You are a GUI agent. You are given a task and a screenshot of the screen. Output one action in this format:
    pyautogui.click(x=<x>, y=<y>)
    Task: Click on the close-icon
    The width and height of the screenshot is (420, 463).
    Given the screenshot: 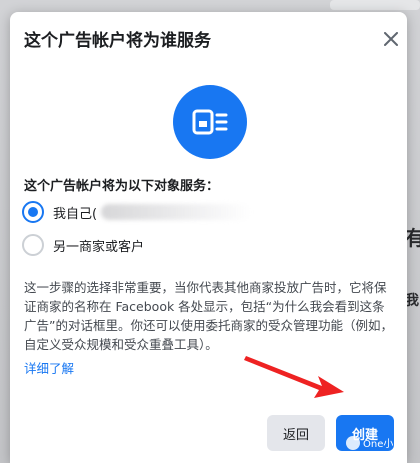 What is the action you would take?
    pyautogui.click(x=391, y=39)
    